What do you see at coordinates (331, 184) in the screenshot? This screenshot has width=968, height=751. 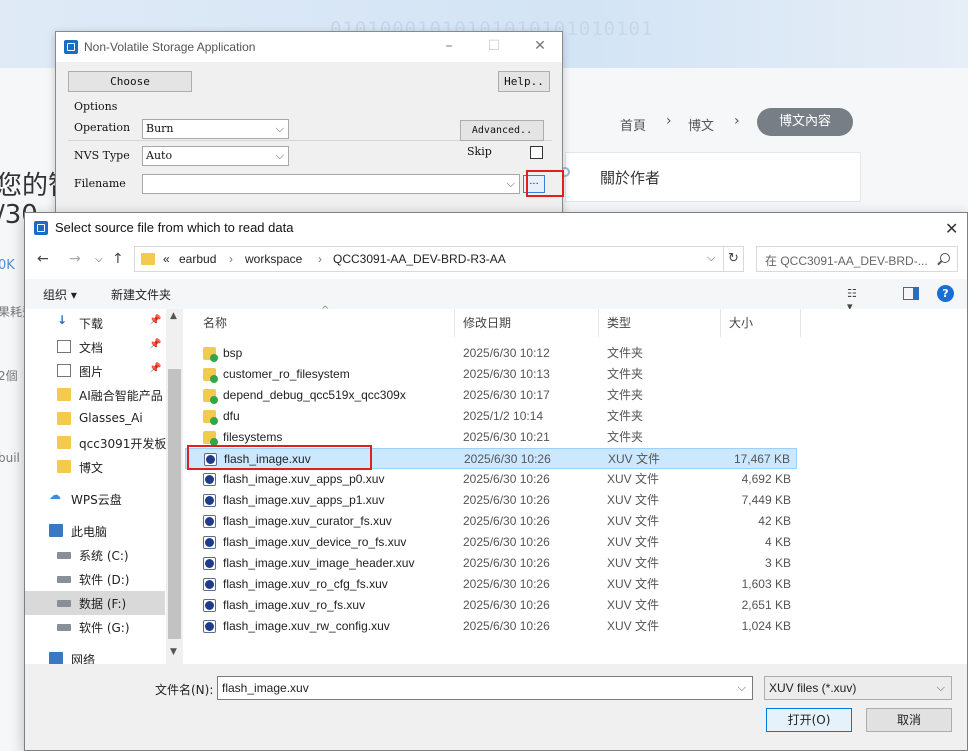 I see `filename-combo: ⌵` at bounding box center [331, 184].